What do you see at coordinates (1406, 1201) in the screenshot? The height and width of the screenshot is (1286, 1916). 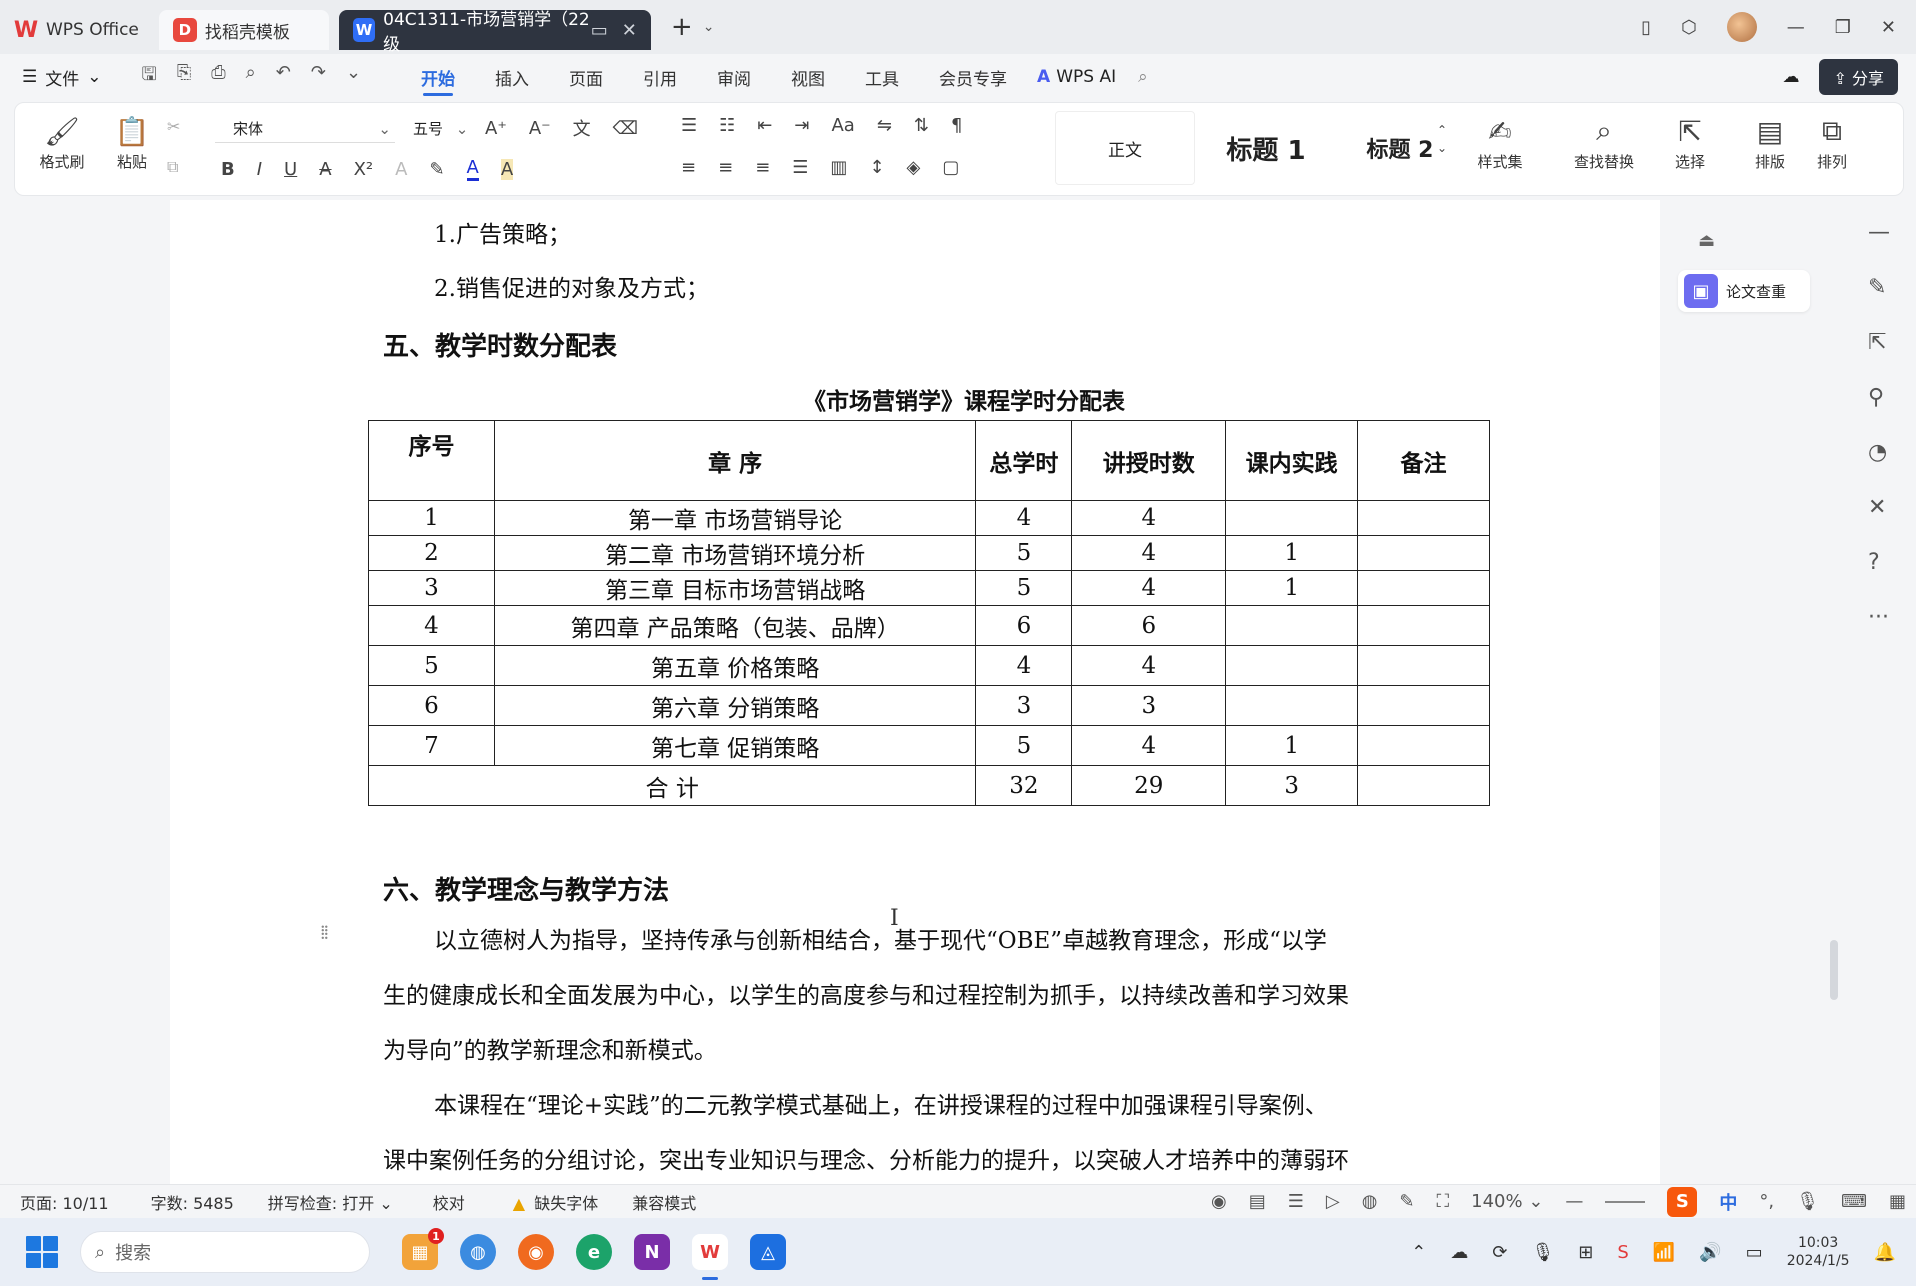 I see `pen-mode-icon: ✎` at bounding box center [1406, 1201].